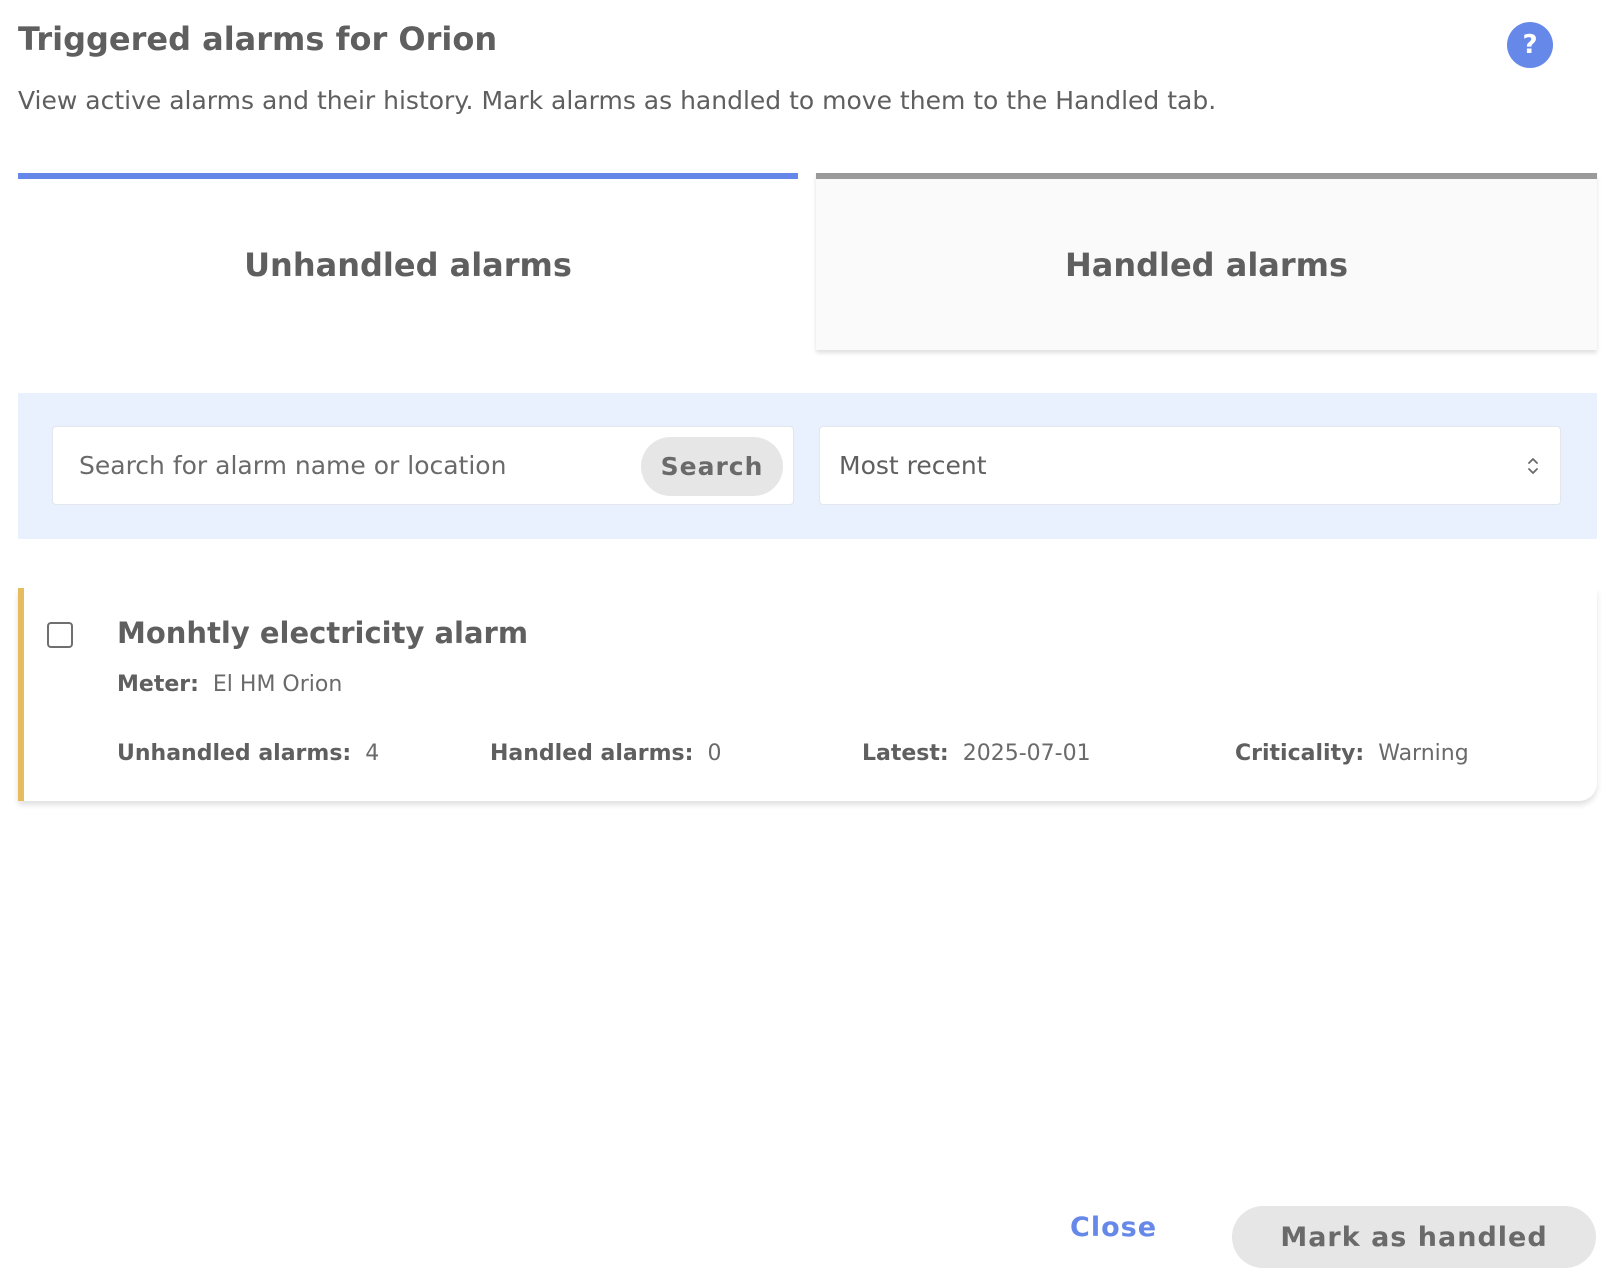  I want to click on criticality-label: Criticality:, so click(1300, 753).